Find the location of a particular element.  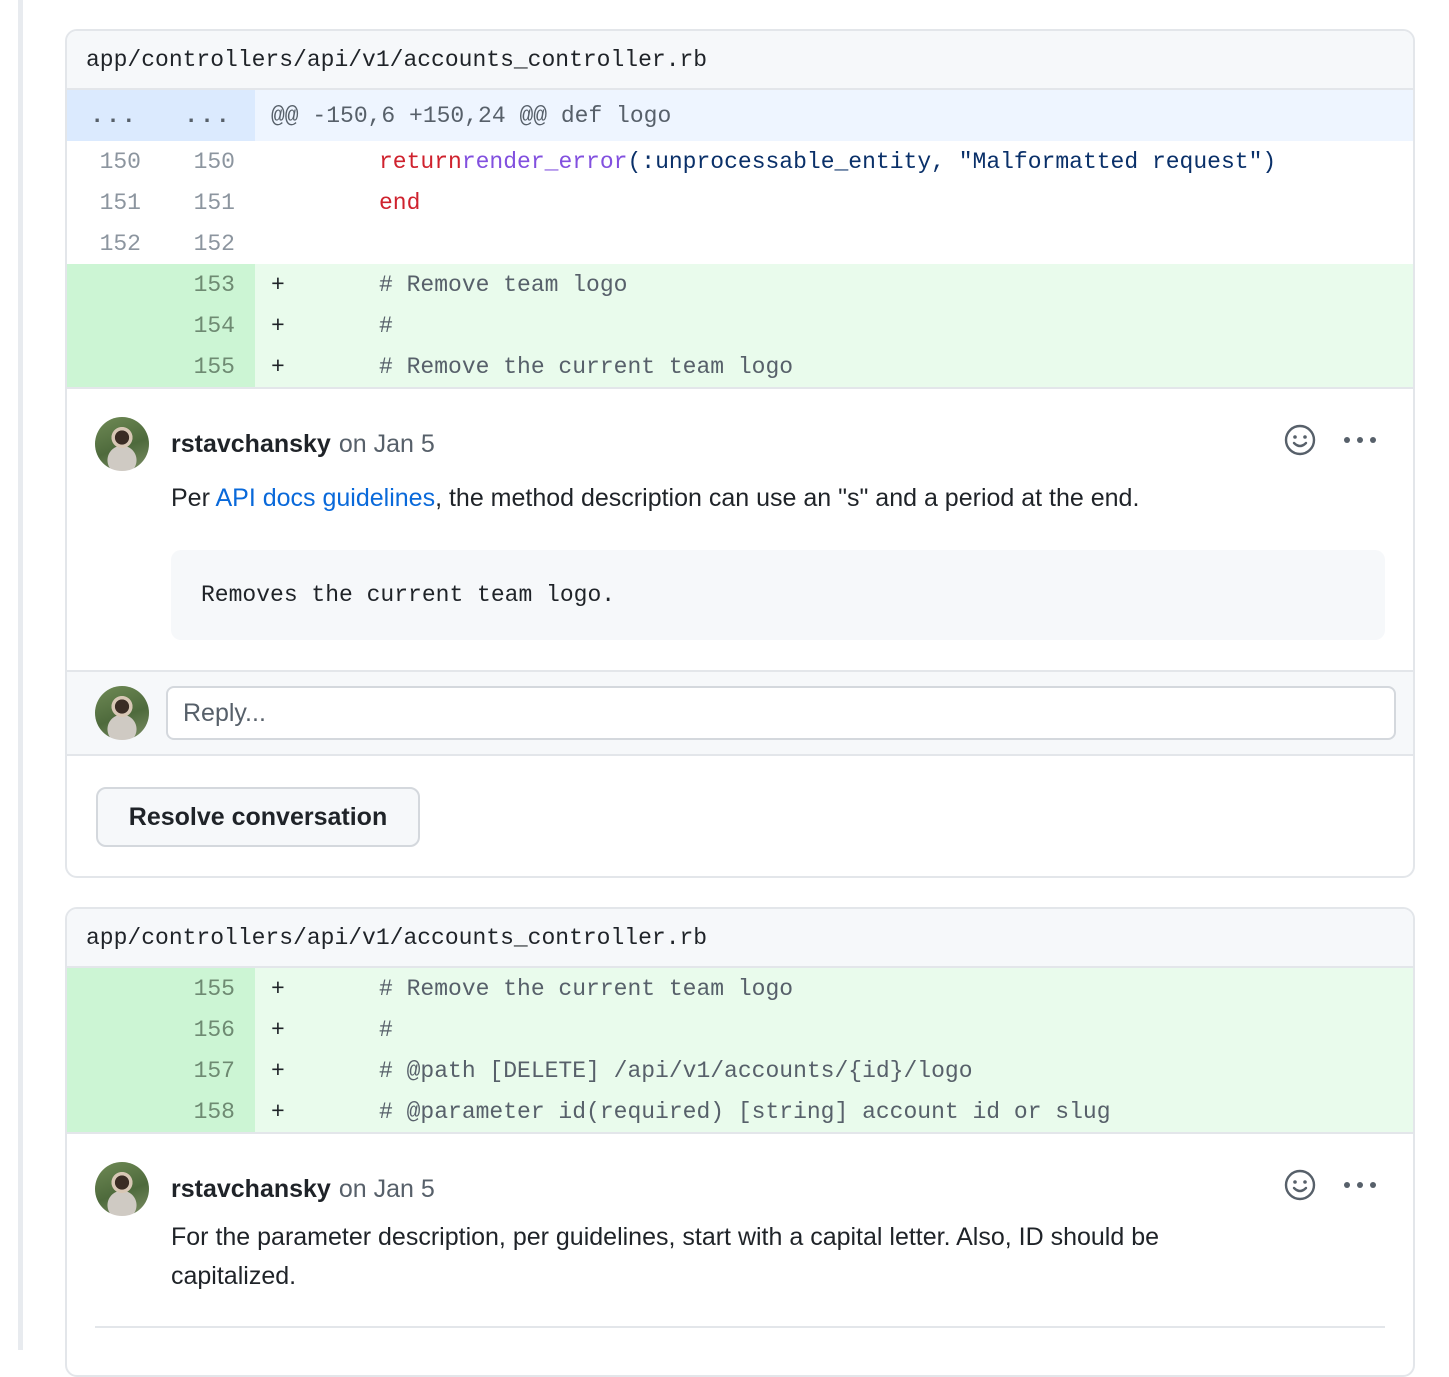

hunk-header-text: @@ -150,6 +150,24 @@ def logo is located at coordinates (834, 115).